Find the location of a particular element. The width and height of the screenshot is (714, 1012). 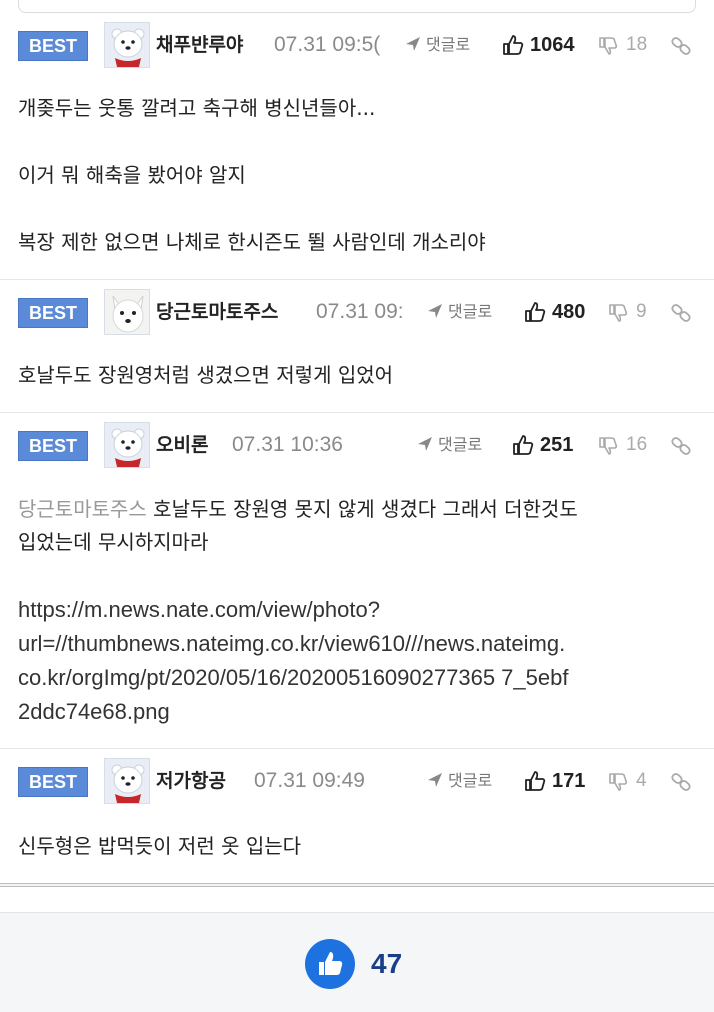

comment-text: 호날두도 장원영 못지 않게 생겼다 그래서 더한것도 is located at coordinates (365, 509).